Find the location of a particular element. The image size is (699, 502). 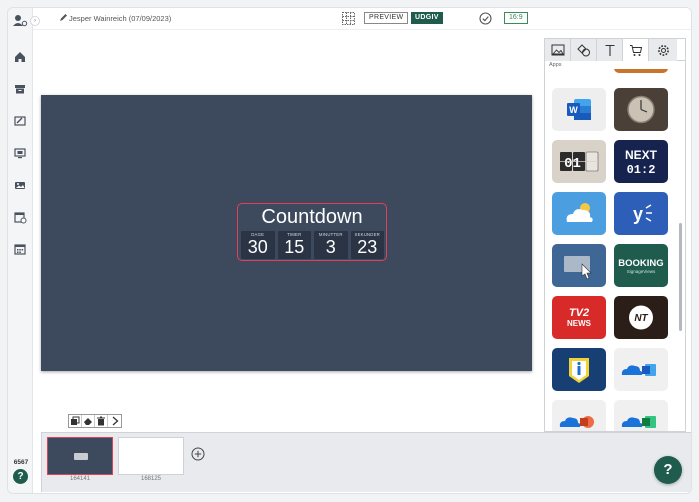

next-logo-icon: NEXT 01:2 is located at coordinates (641, 162).